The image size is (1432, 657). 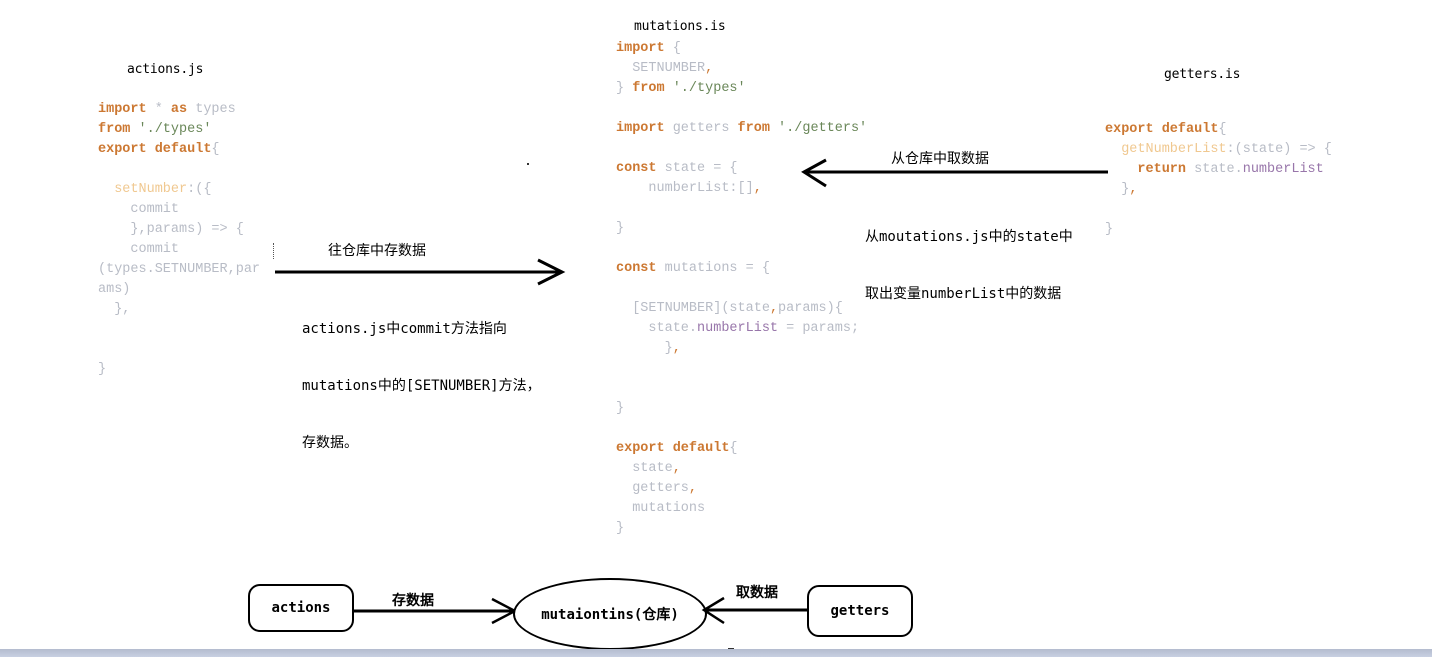 I want to click on code-line: return state.numberList, so click(x=1218, y=170).